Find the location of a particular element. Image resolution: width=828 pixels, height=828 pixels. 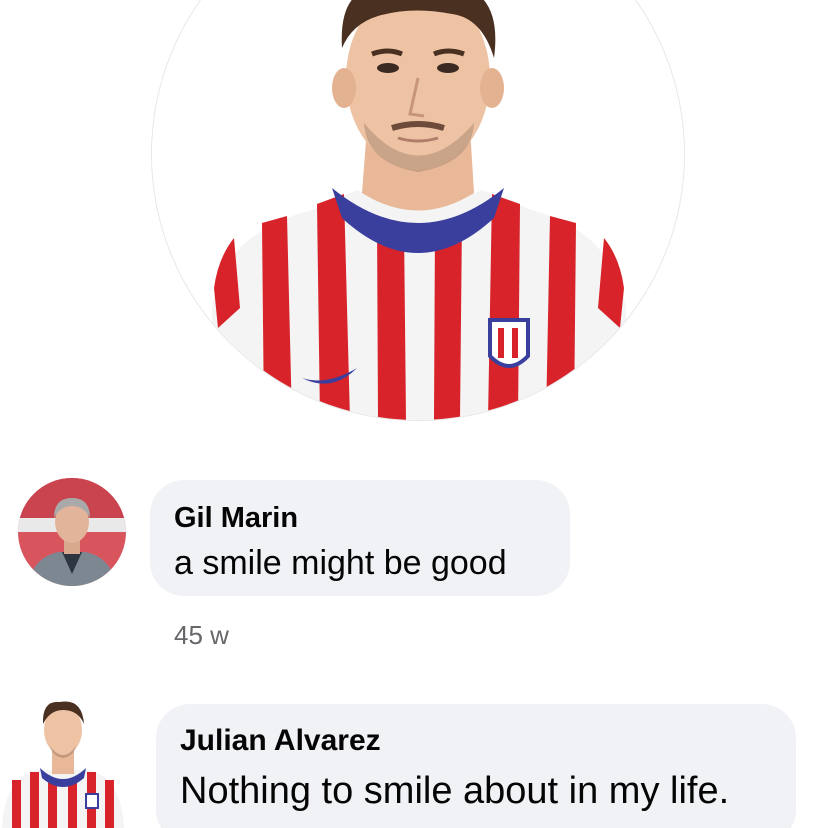

comment-timestamp: 45 w is located at coordinates (201, 635).